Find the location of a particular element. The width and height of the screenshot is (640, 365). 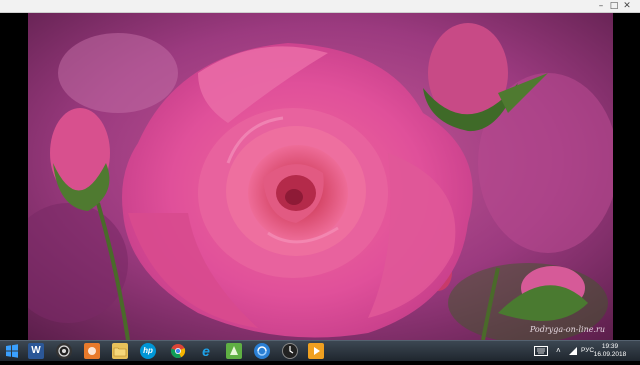

window-title-bar: – □ ✕ is located at coordinates (320, 6).